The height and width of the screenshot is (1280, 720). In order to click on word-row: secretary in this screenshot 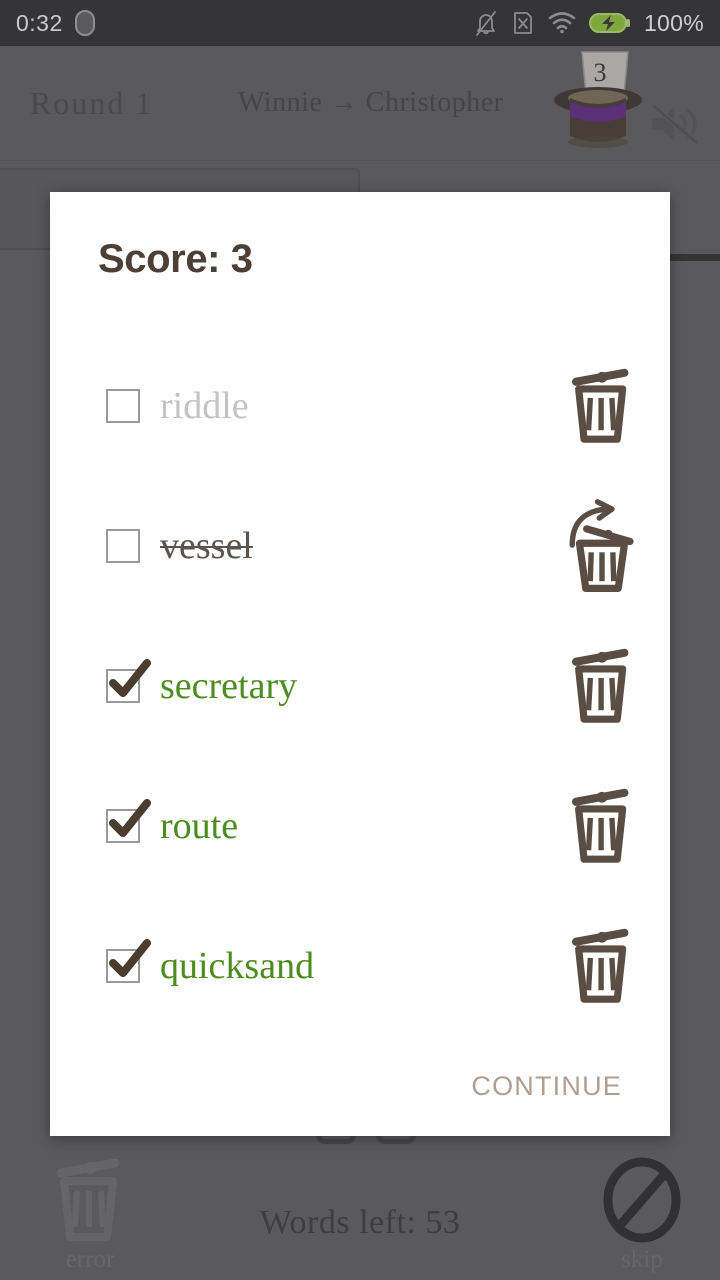, I will do `click(360, 686)`.